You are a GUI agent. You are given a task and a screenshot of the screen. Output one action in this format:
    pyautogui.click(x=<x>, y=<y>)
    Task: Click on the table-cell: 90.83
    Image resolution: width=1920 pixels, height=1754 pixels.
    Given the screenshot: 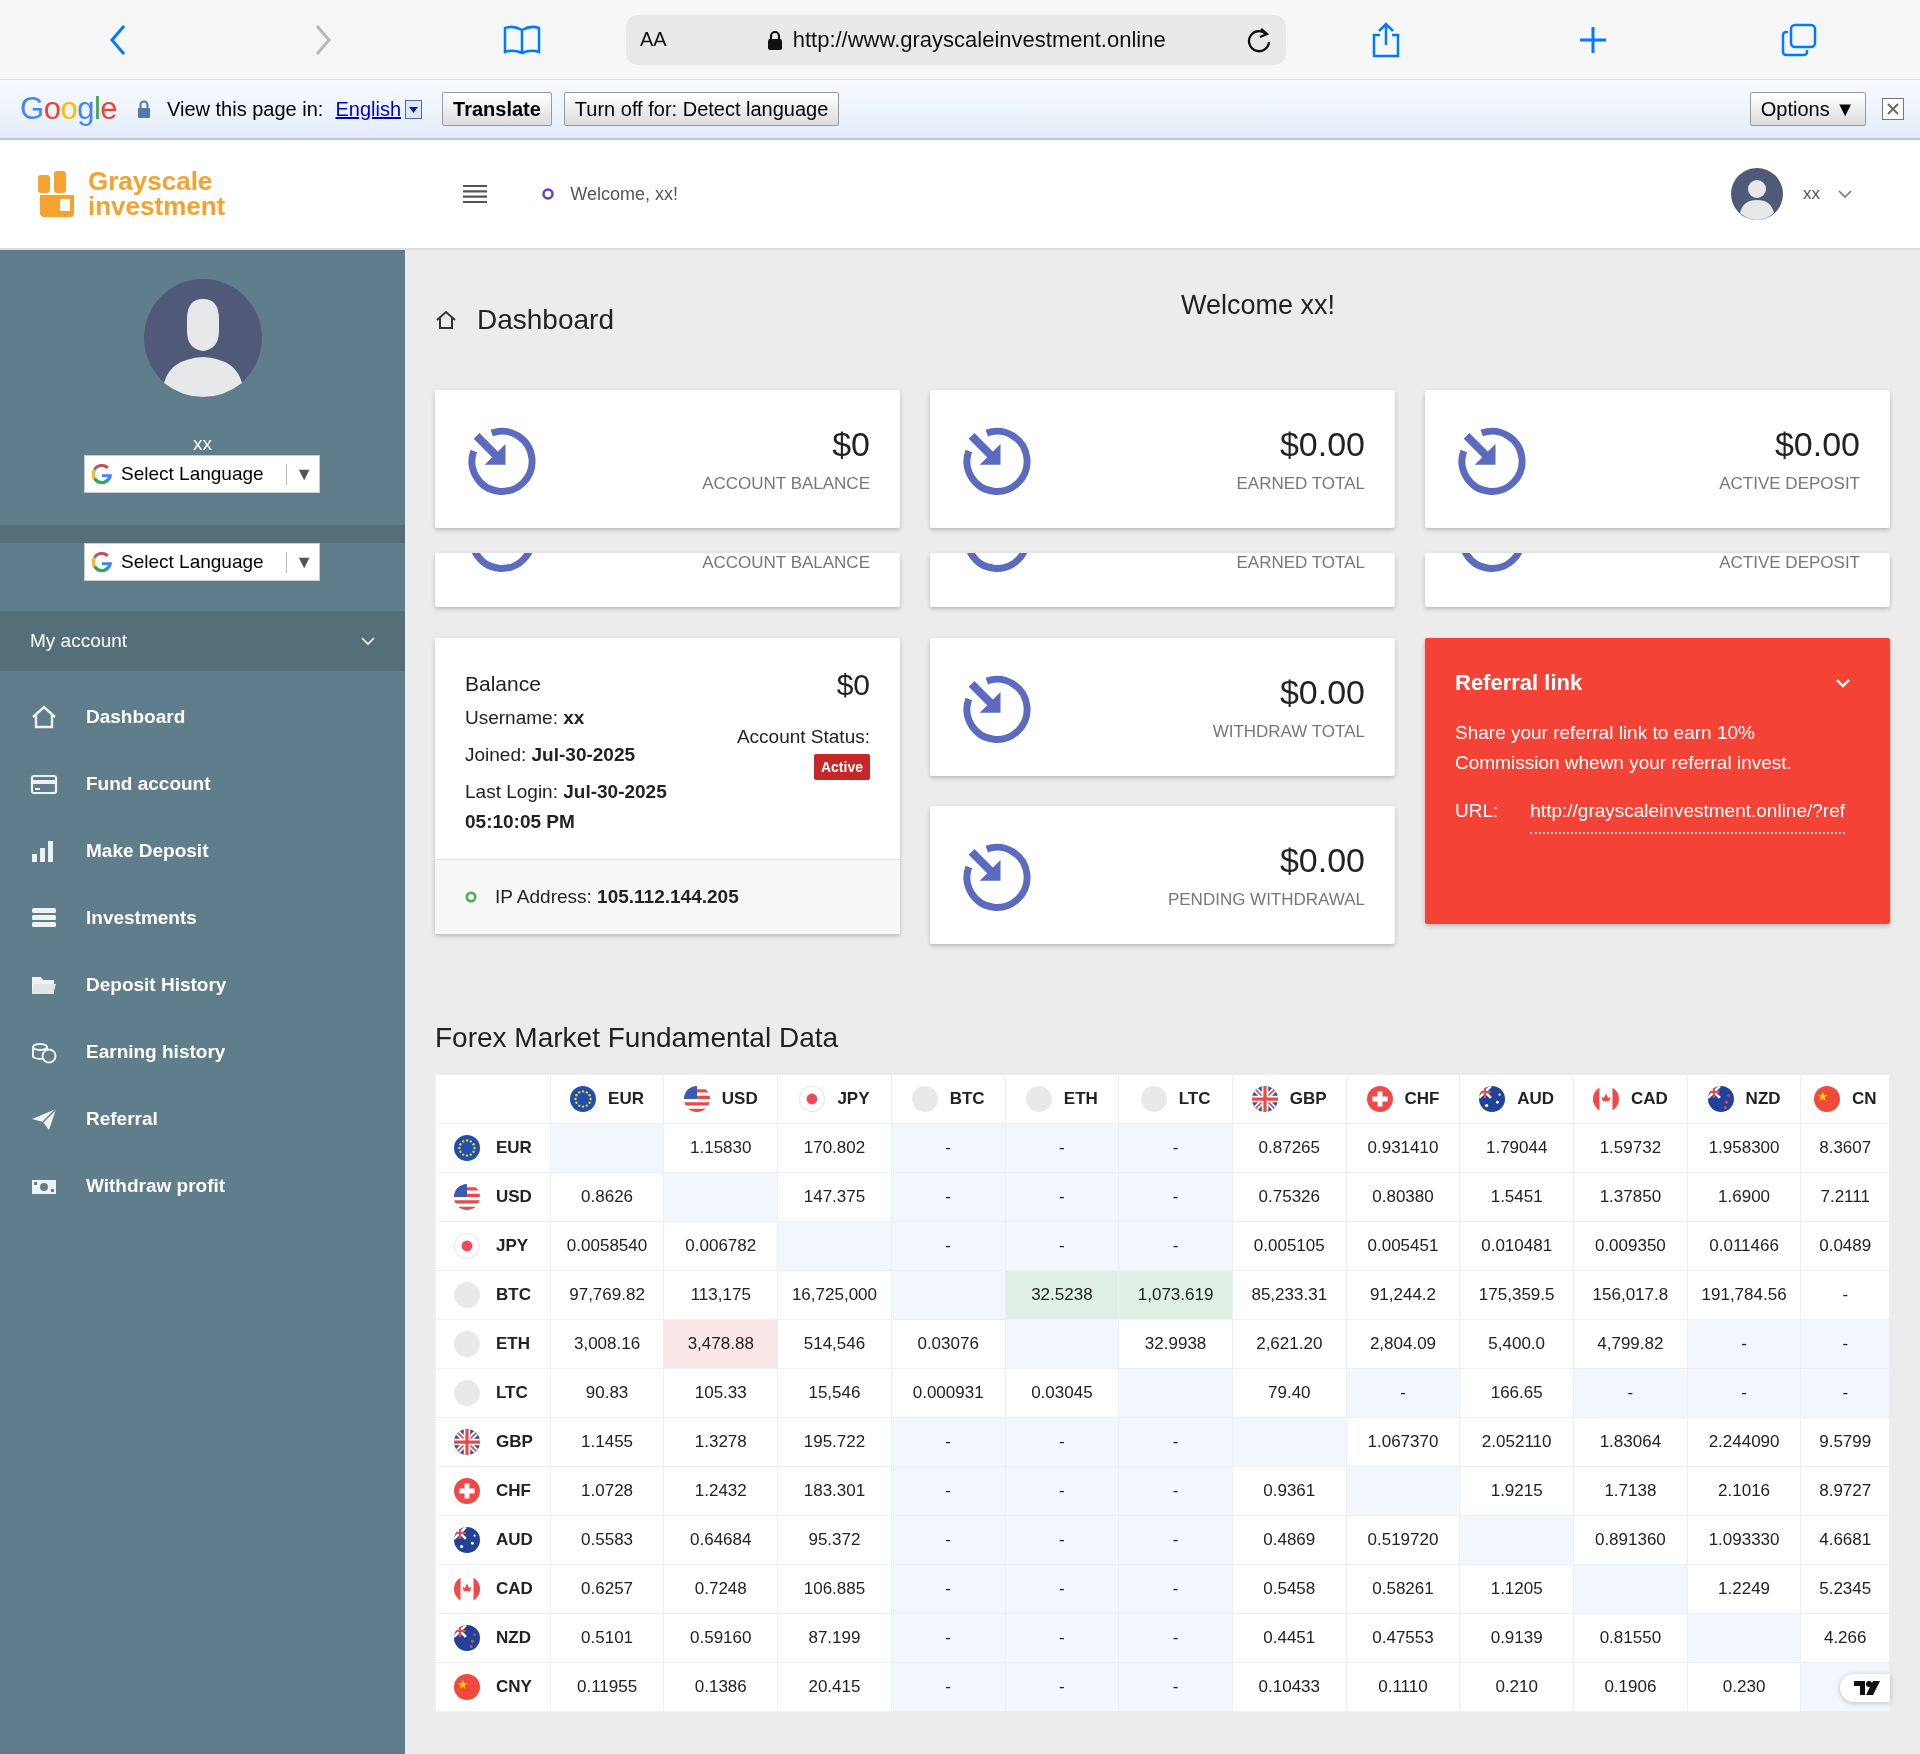 What is the action you would take?
    pyautogui.click(x=607, y=1393)
    